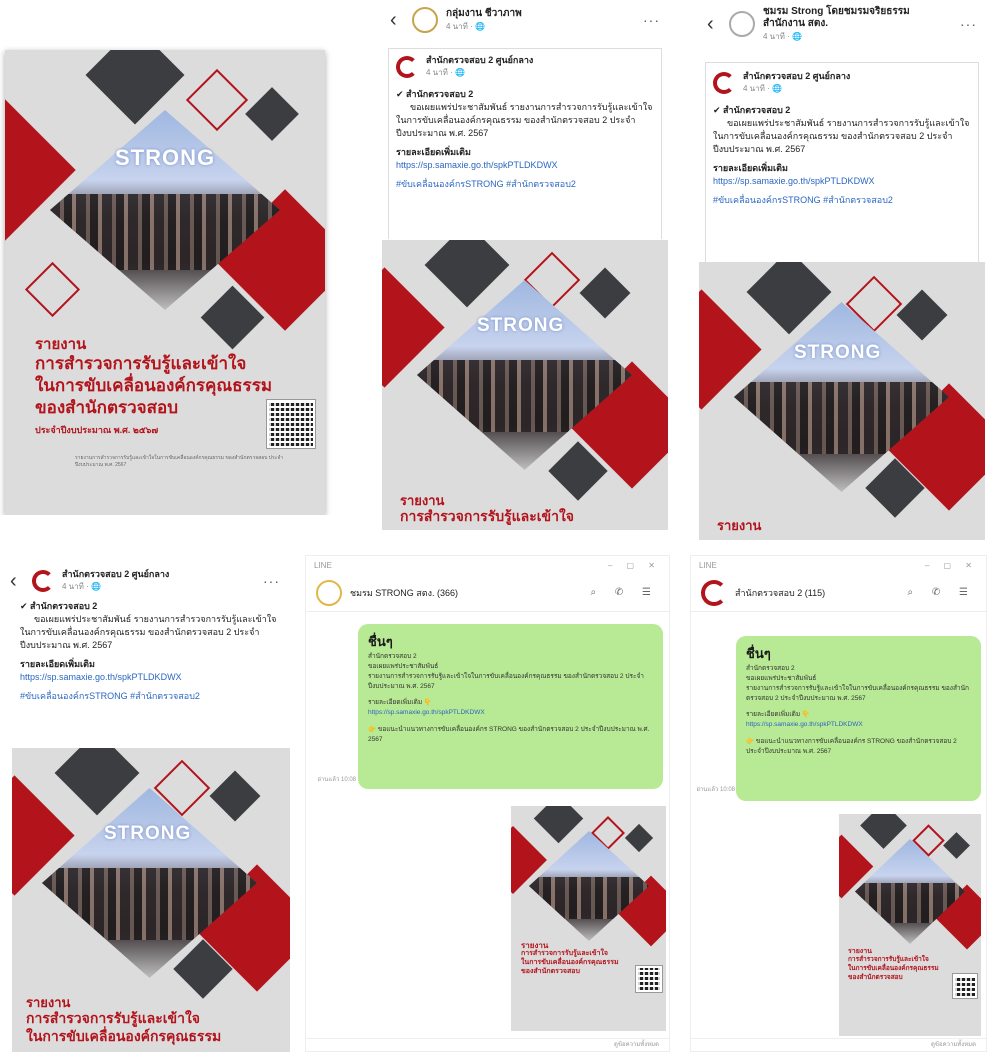 This screenshot has width=987, height=1052. What do you see at coordinates (487, 593) in the screenshot?
I see `chat-header: ชมรม STRONG สตง. (366) ⌕ ✆ ☰` at bounding box center [487, 593].